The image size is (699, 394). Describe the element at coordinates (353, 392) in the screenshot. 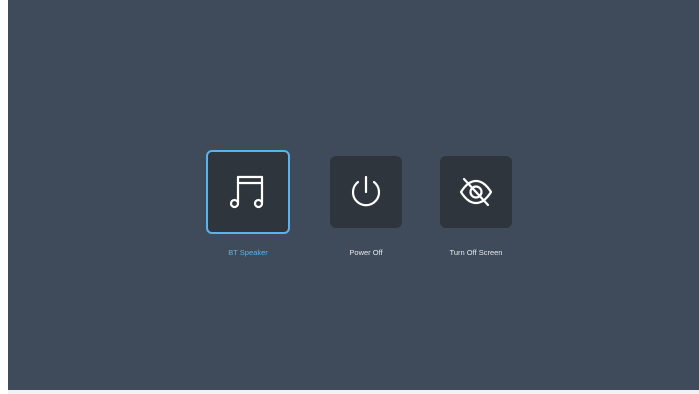

I see `bottom-edge` at that location.